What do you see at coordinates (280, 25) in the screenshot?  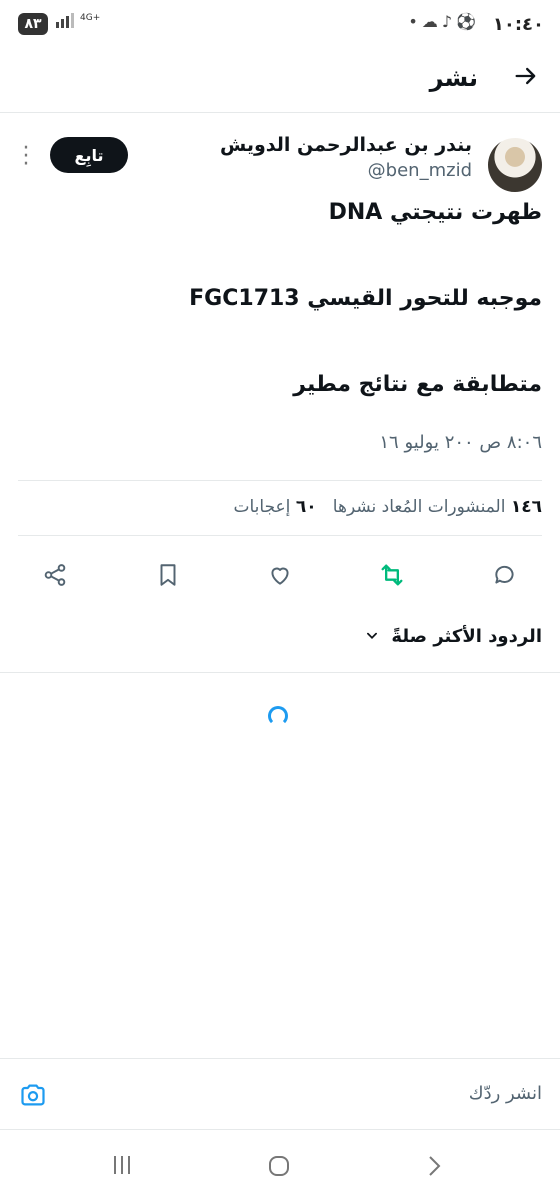 I see `status-bar: ٨٣ 4G+ •☁♪⚽ ١٠:٤٠` at bounding box center [280, 25].